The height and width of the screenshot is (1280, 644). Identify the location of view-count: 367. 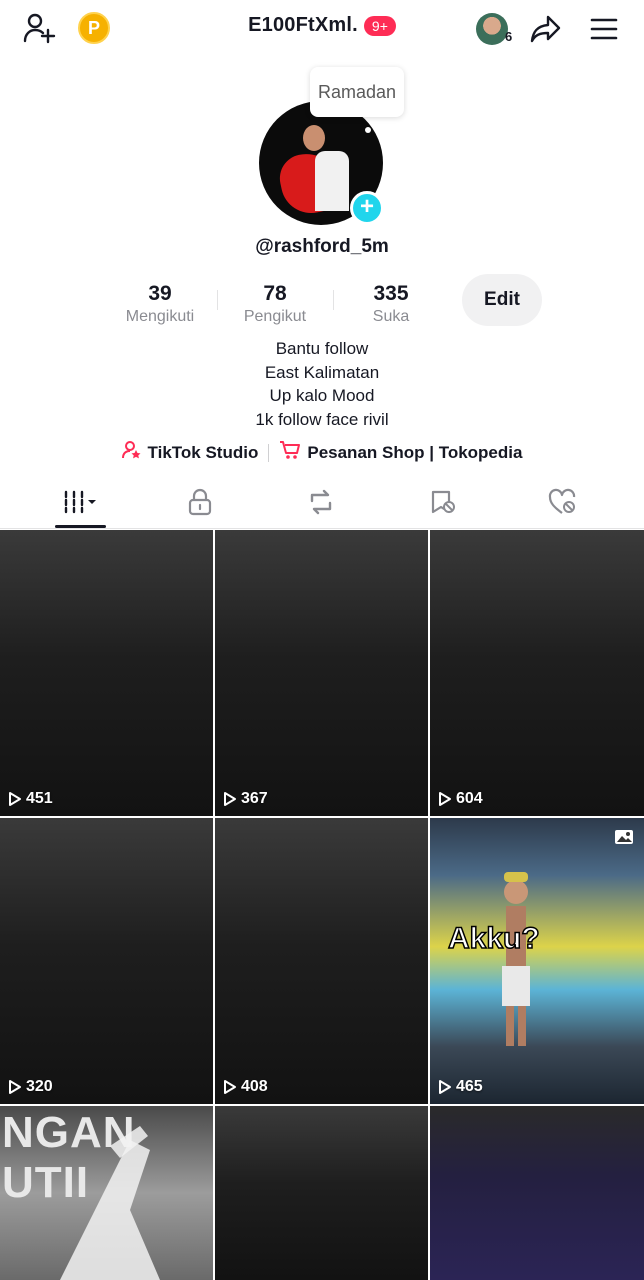
(245, 799).